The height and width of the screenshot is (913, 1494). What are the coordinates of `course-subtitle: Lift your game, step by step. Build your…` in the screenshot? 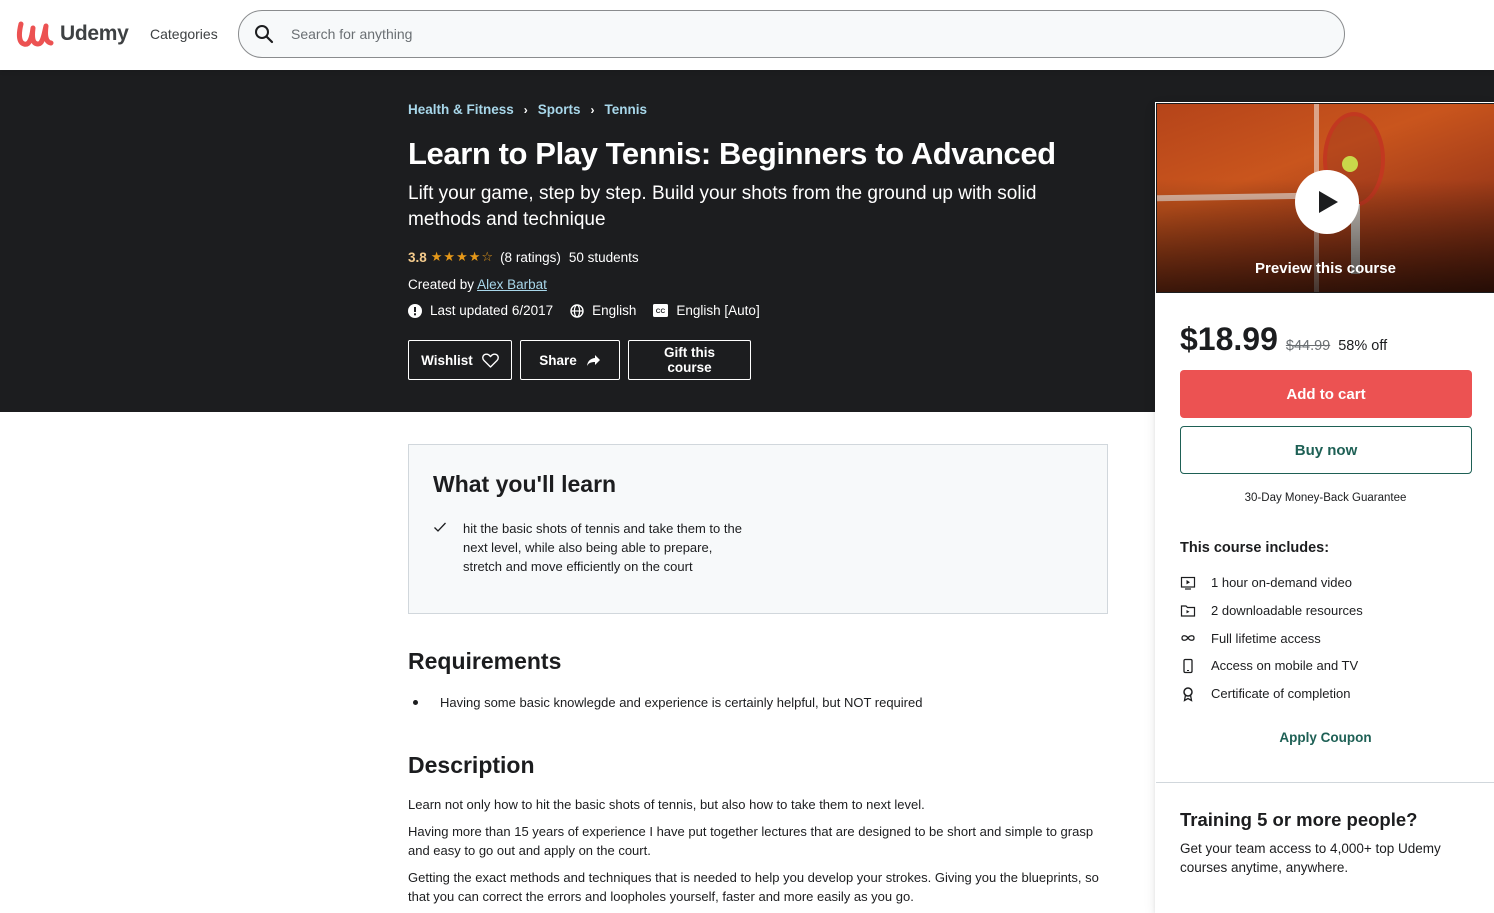 It's located at (722, 206).